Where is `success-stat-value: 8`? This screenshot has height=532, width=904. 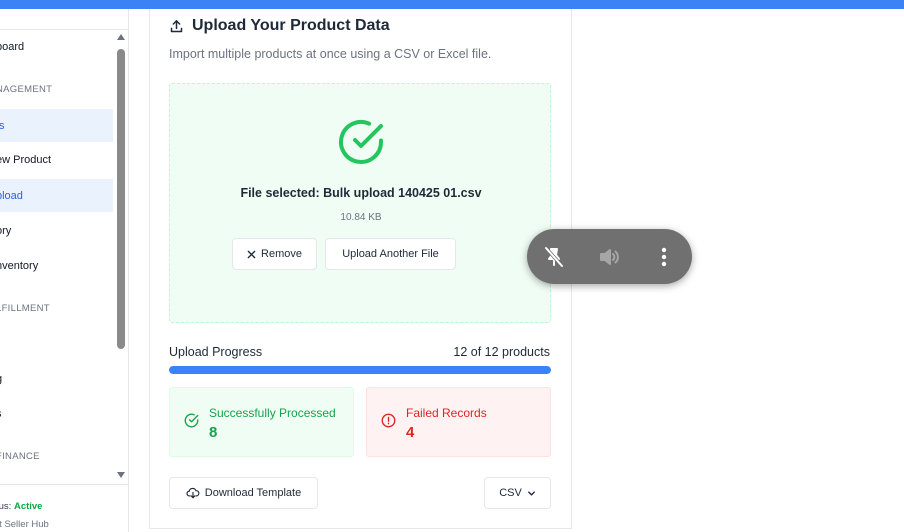 success-stat-value: 8 is located at coordinates (213, 432).